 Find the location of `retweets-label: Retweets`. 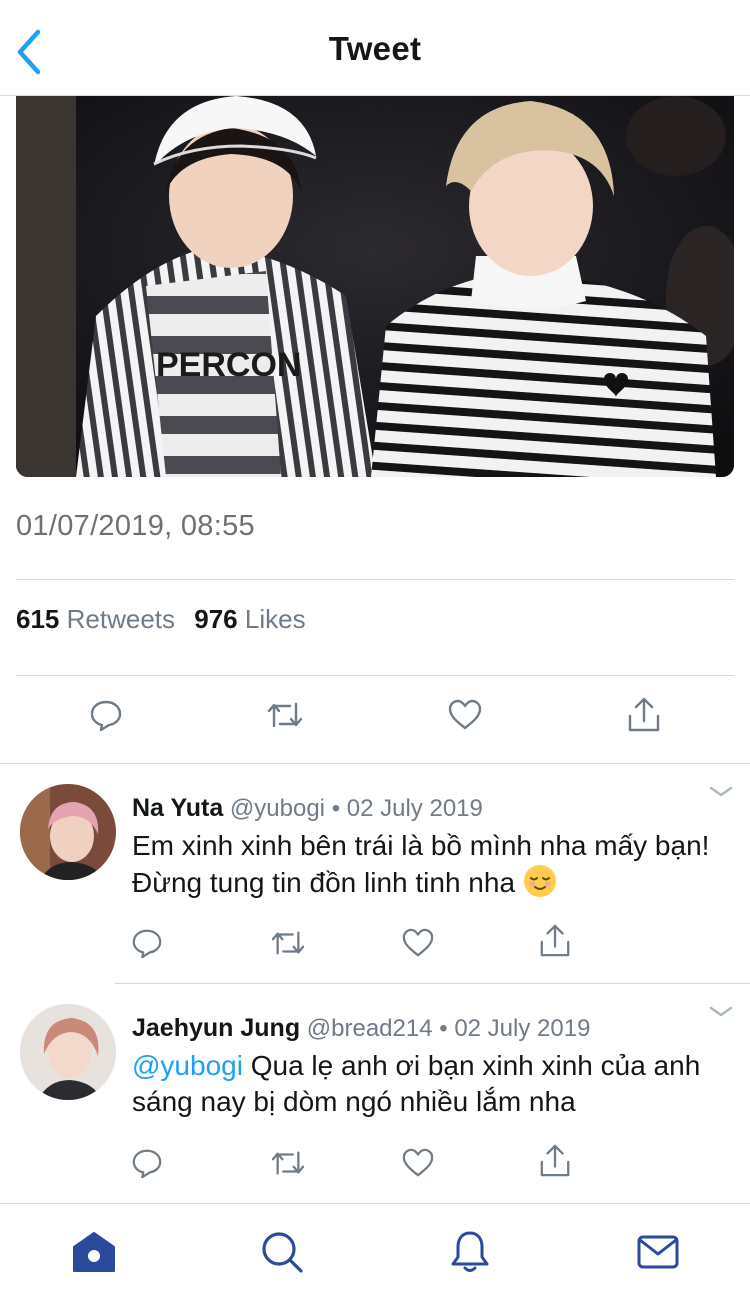

retweets-label: Retweets is located at coordinates (121, 619).